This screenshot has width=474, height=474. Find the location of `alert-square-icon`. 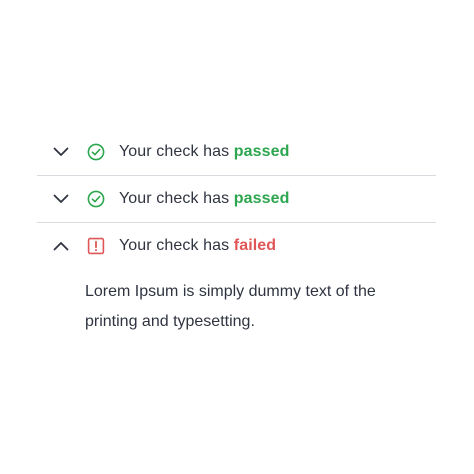

alert-square-icon is located at coordinates (96, 246).